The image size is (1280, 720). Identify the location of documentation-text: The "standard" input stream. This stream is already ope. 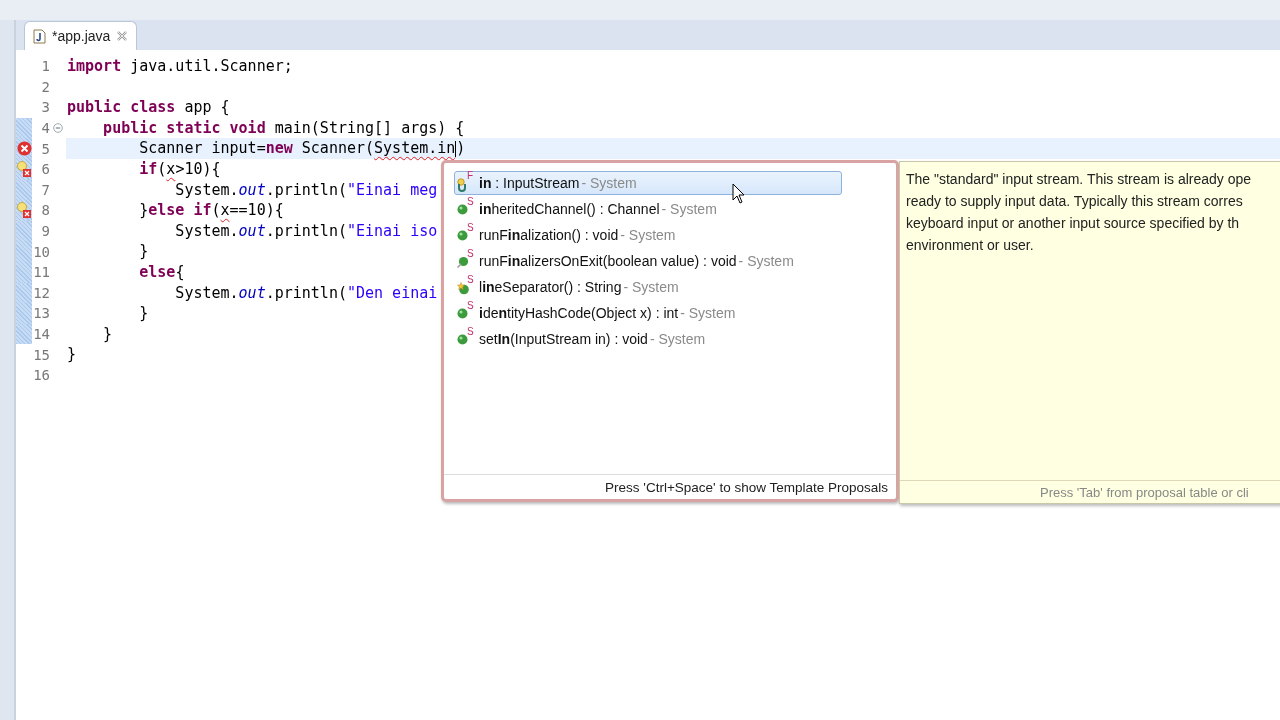
(1079, 179).